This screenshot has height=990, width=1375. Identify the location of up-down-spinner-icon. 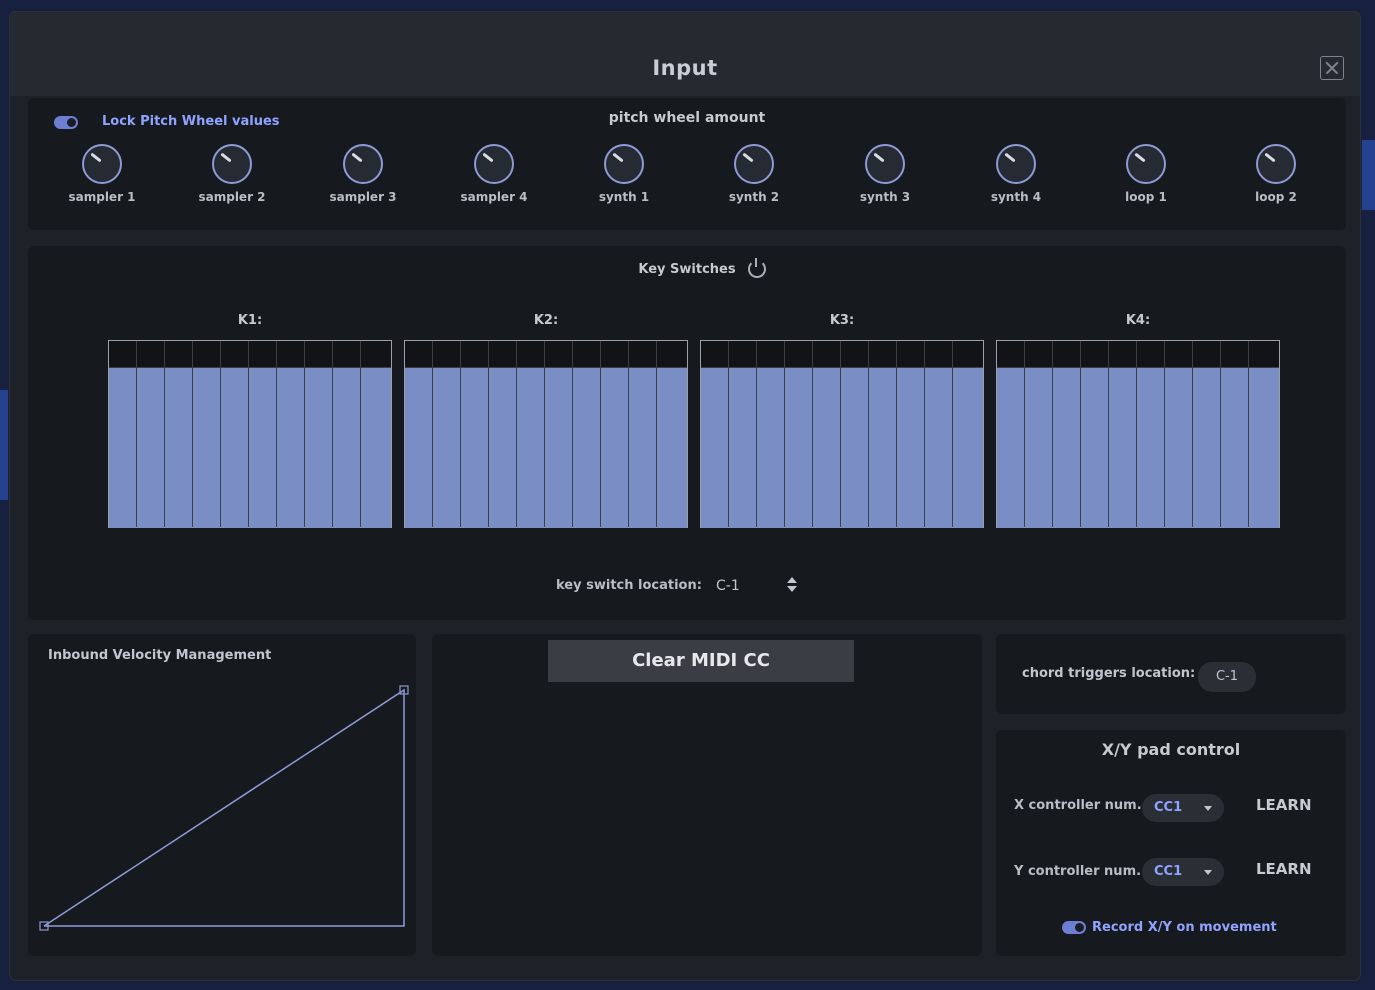
(792, 585).